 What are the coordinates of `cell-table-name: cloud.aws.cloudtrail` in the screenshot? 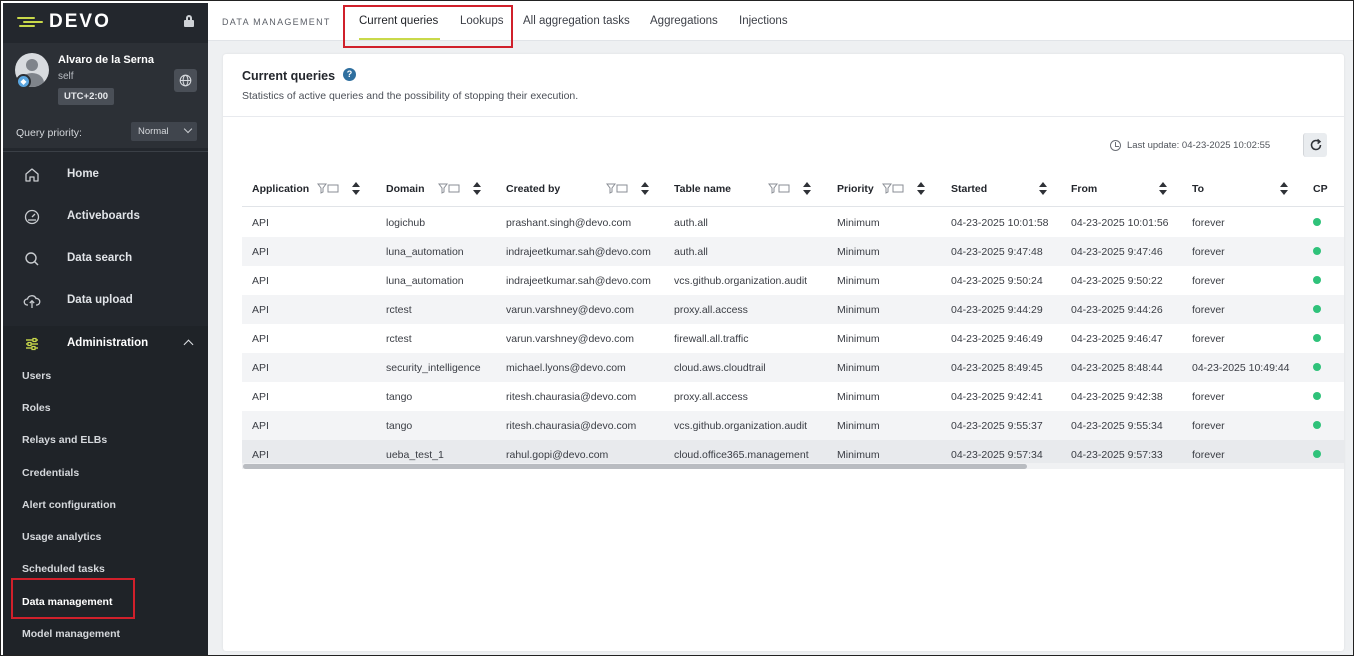 It's located at (720, 368).